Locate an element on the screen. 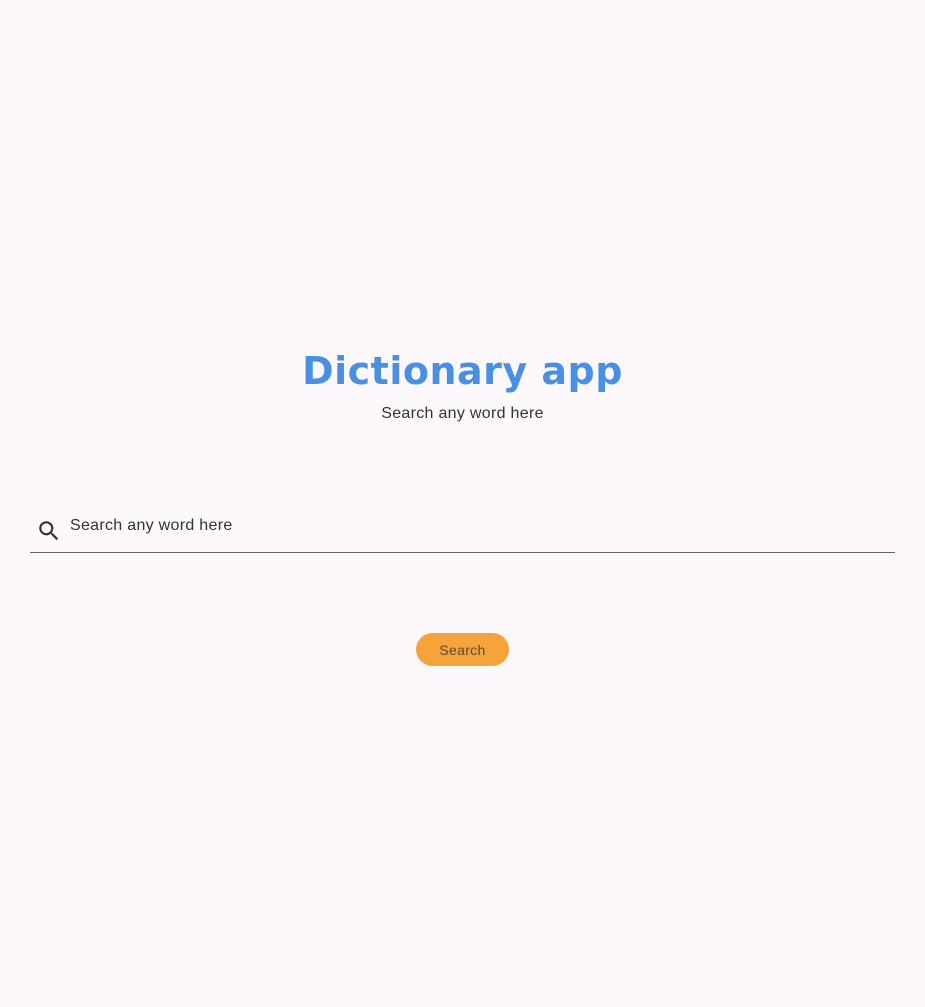 Image resolution: width=925 pixels, height=1007 pixels. search-icon is located at coordinates (49, 531).